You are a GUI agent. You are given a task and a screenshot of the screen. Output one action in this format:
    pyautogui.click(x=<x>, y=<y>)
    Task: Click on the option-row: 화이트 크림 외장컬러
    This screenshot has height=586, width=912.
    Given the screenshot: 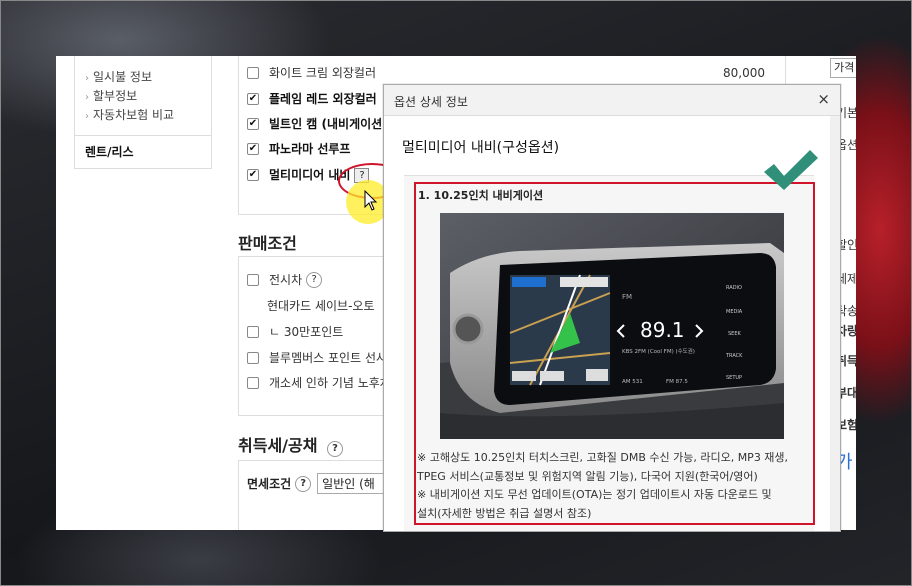 What is the action you would take?
    pyautogui.click(x=311, y=73)
    